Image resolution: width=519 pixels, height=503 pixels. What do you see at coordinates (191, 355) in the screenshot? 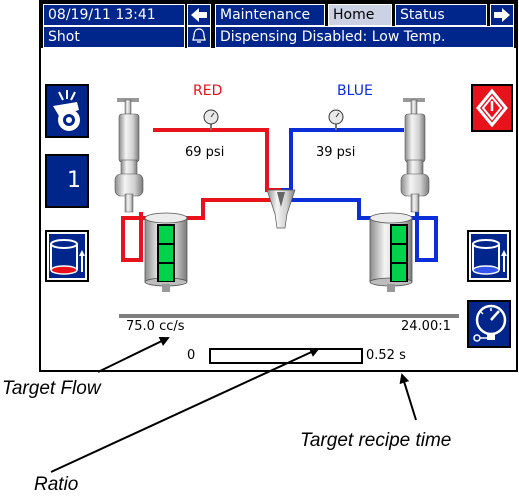
I see `time-start-value: 0` at bounding box center [191, 355].